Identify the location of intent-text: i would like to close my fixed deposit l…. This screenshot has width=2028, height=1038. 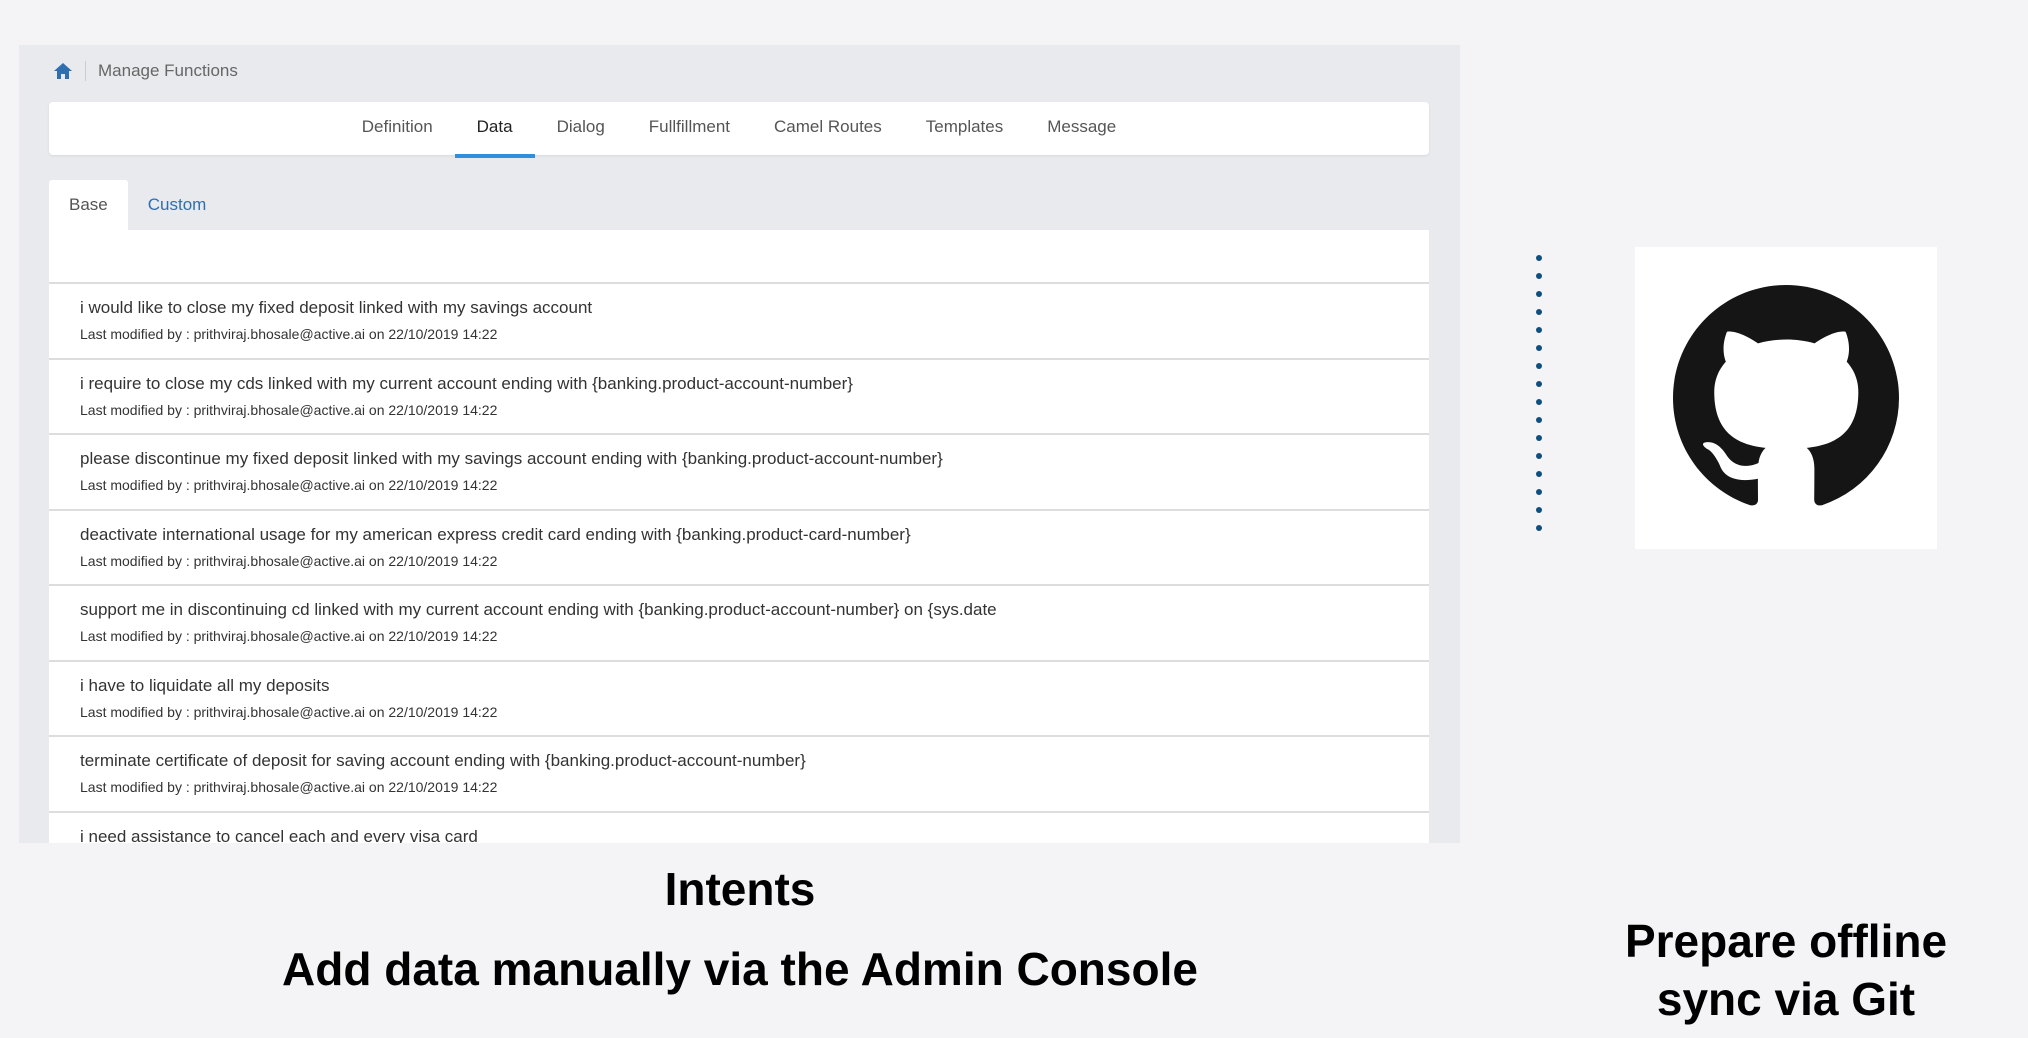
(336, 307).